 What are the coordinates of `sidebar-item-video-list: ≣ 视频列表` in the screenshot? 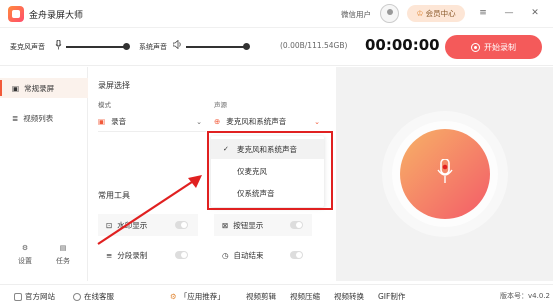 It's located at (44, 118).